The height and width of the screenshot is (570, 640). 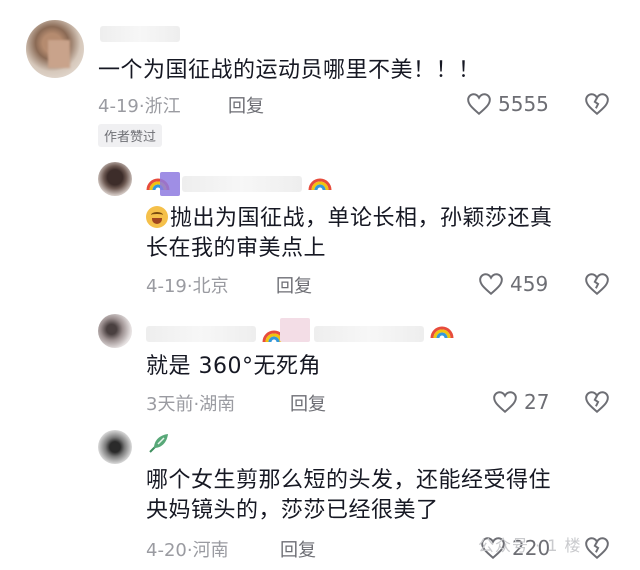 I want to click on like-button: 27, so click(x=520, y=402).